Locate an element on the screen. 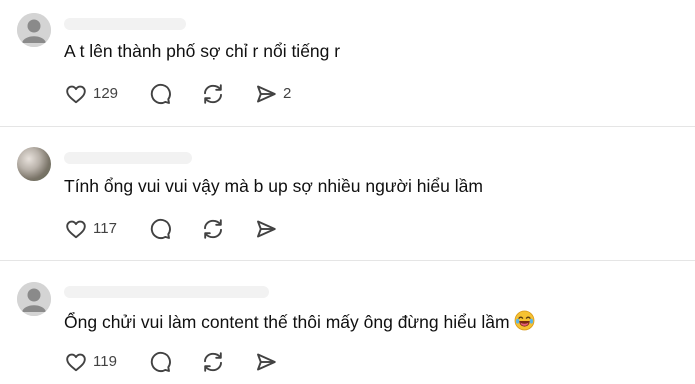 This screenshot has height=384, width=695. share-count: 2 is located at coordinates (287, 93).